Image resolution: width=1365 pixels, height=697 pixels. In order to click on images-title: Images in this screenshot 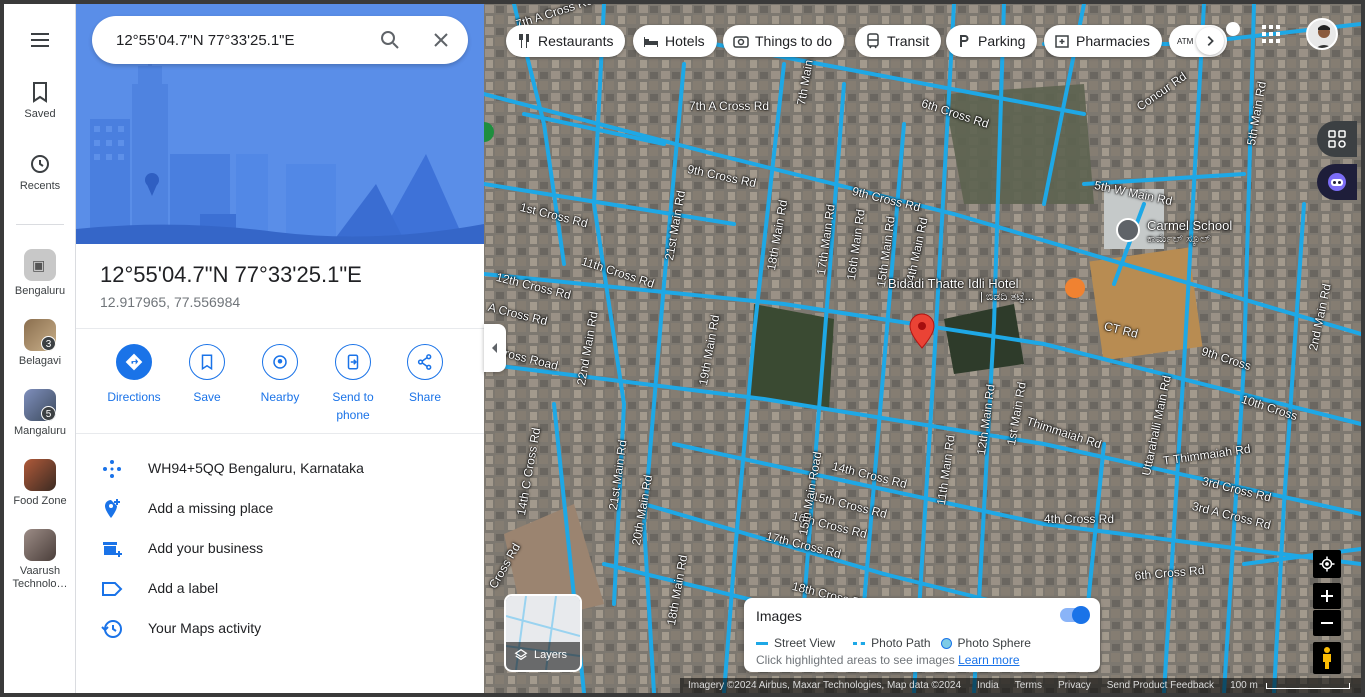, I will do `click(779, 616)`.